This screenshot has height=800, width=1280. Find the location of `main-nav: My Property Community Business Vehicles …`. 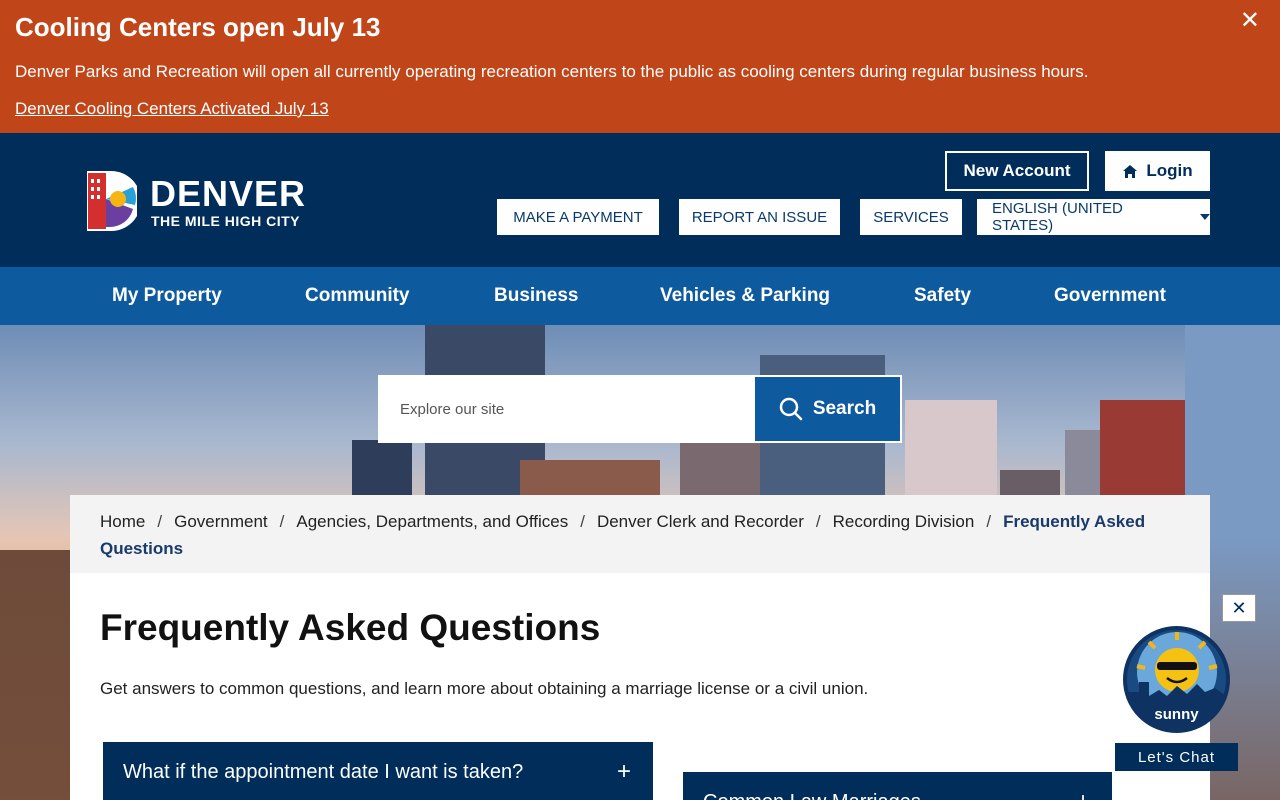

main-nav: My Property Community Business Vehicles … is located at coordinates (640, 296).